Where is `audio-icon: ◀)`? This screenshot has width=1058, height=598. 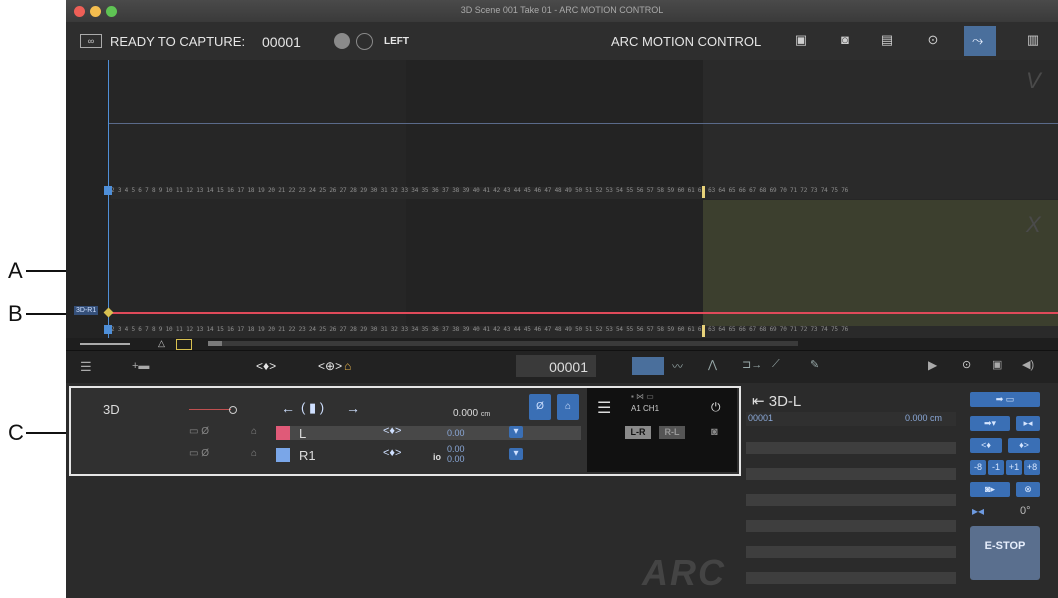
audio-icon: ◀) is located at coordinates (1028, 364).